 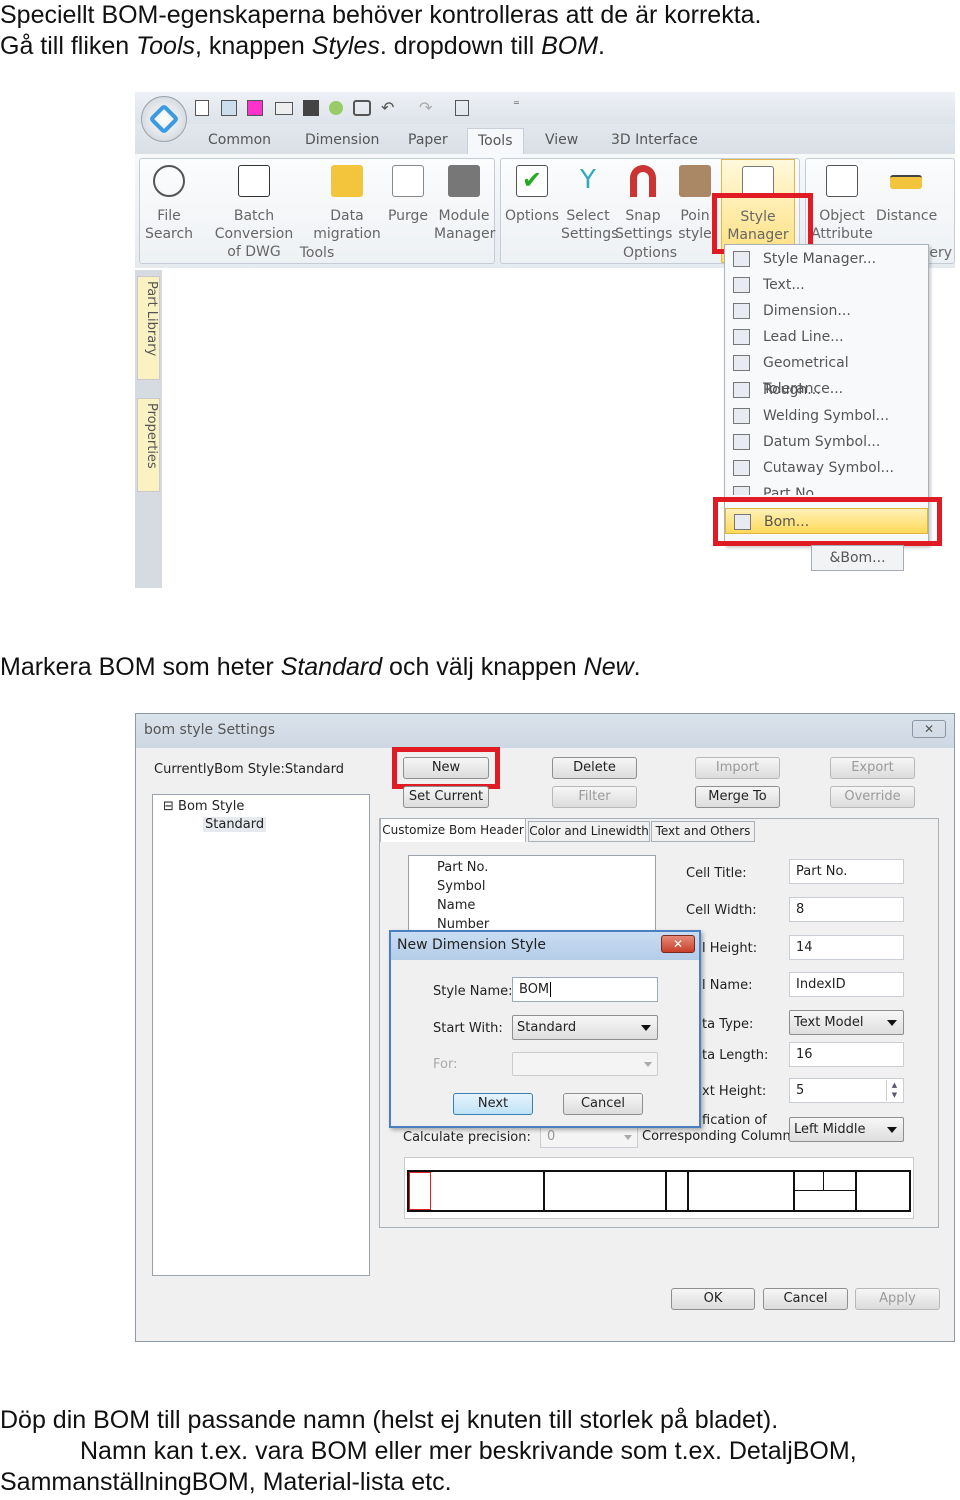 What do you see at coordinates (462, 108) in the screenshot?
I see `window-icon` at bounding box center [462, 108].